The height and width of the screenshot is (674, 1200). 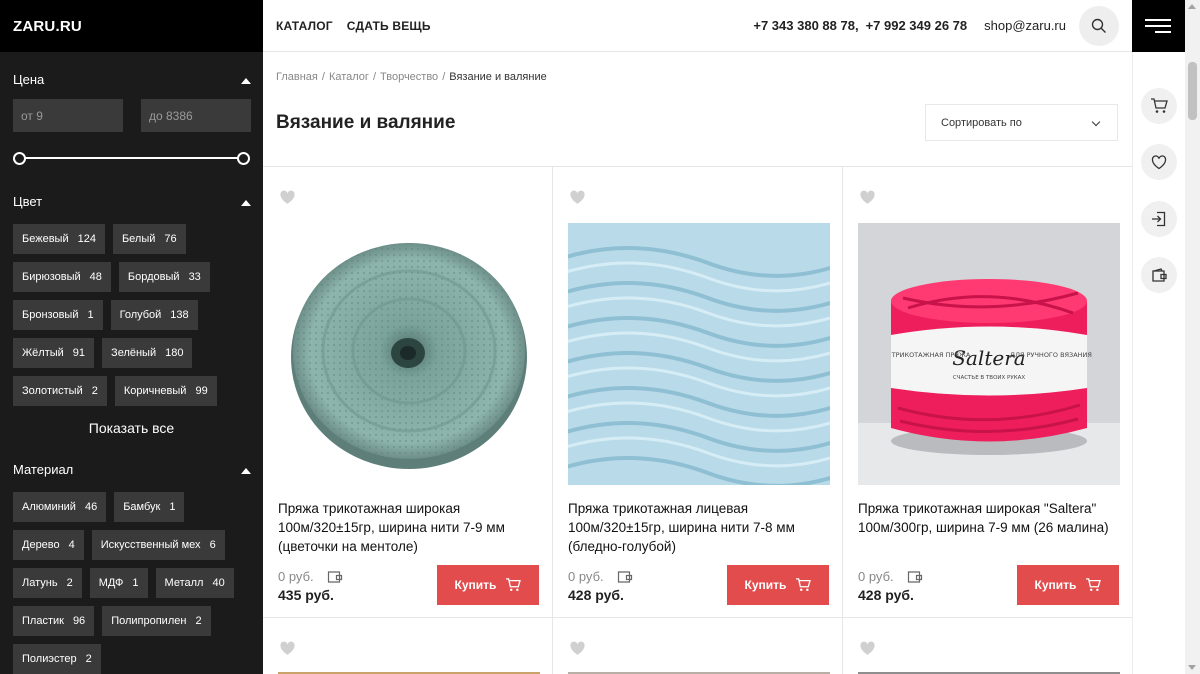 What do you see at coordinates (58, 315) in the screenshot?
I see `filter-tag: Бронзовый 1` at bounding box center [58, 315].